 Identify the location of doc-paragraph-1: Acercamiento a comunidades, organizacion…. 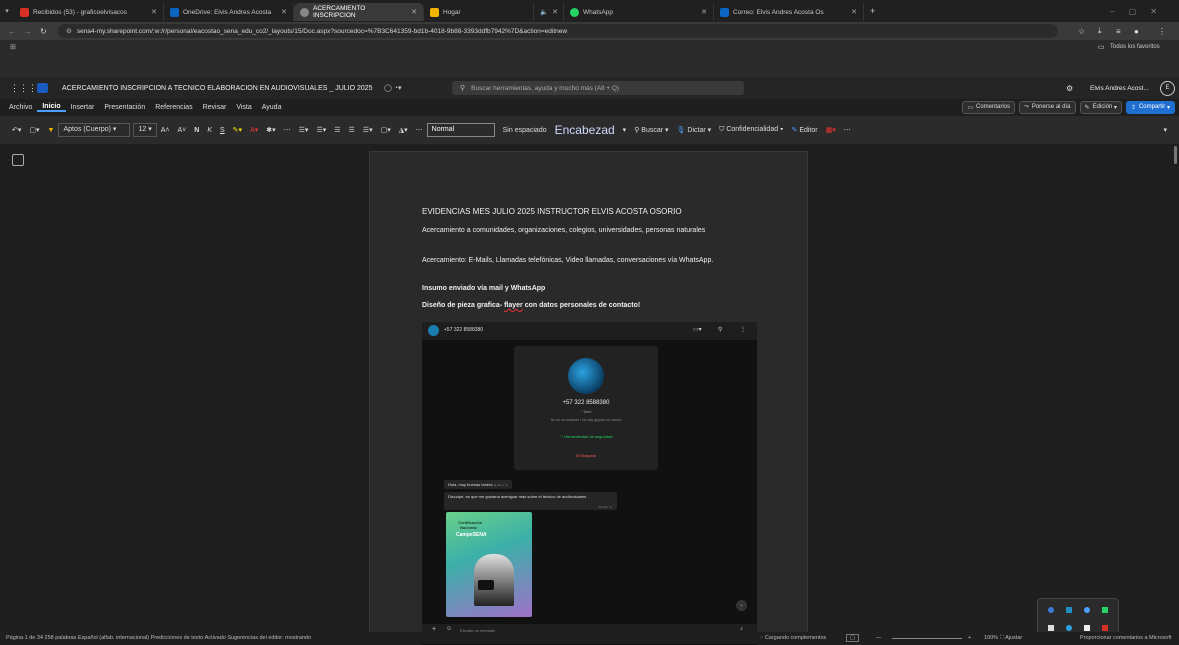
(587, 231).